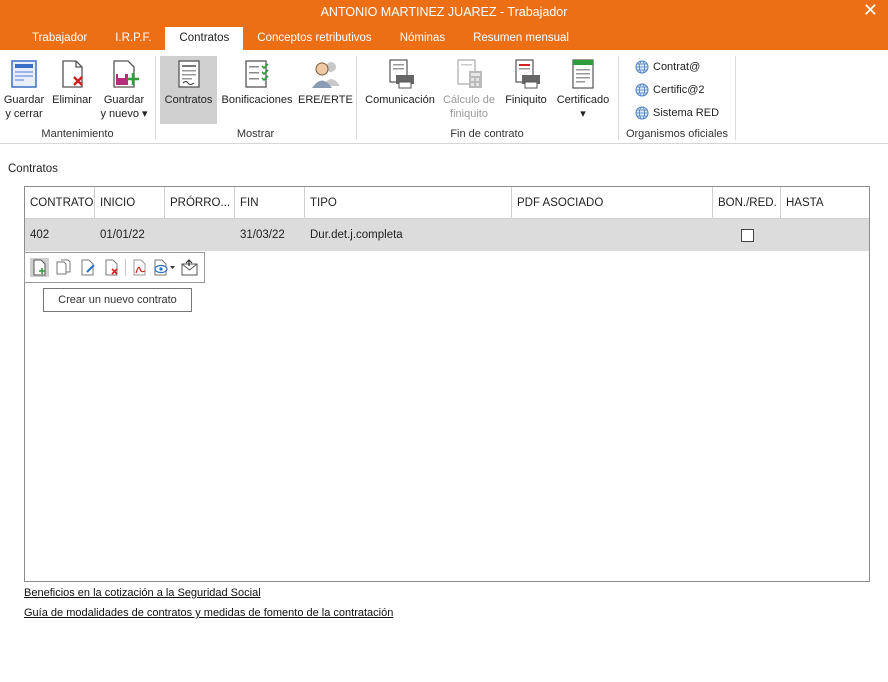 The height and width of the screenshot is (682, 888). Describe the element at coordinates (469, 114) in the screenshot. I see `calculo-finiquito-line2: finiquito` at that location.